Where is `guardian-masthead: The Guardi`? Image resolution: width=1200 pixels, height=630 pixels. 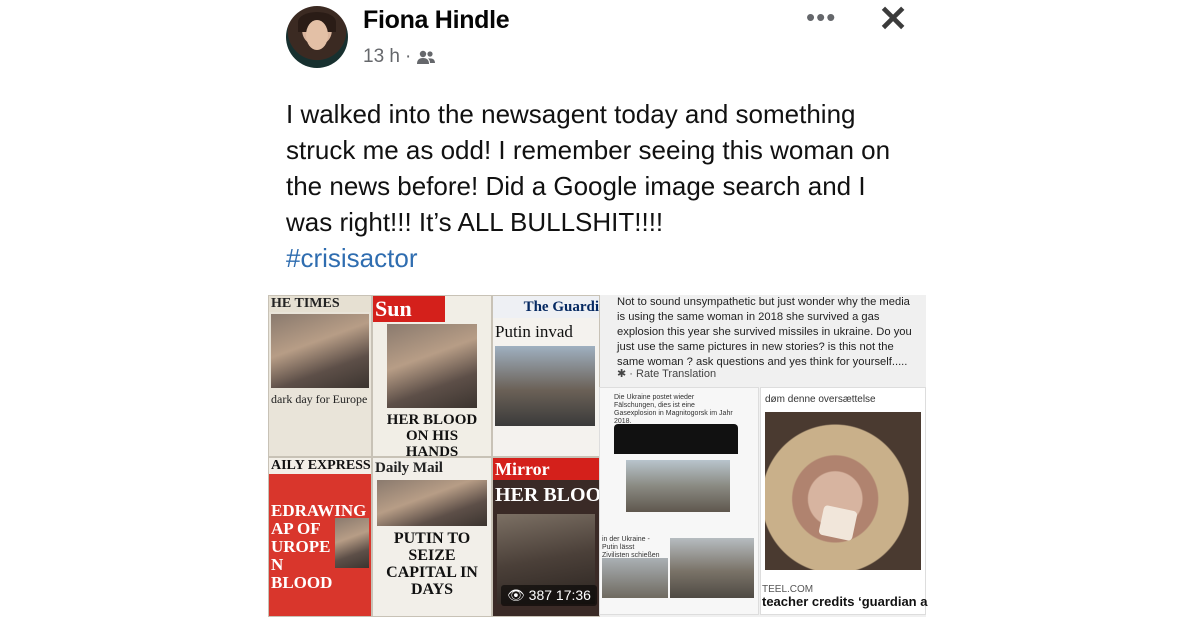 guardian-masthead: The Guardi is located at coordinates (546, 307).